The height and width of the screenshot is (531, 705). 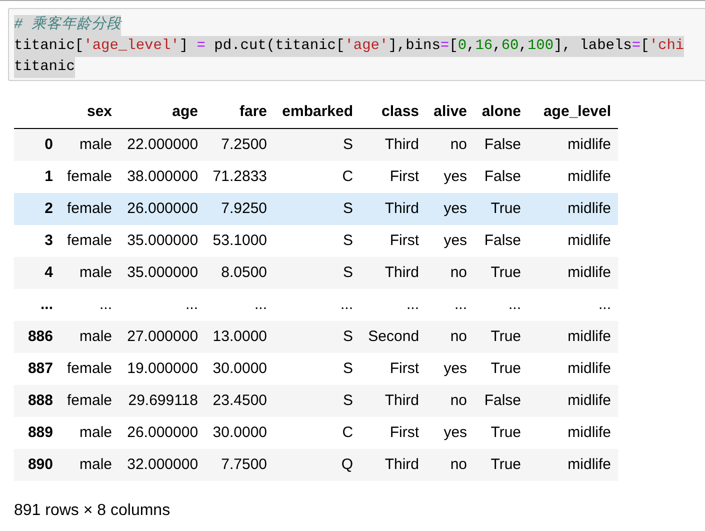 What do you see at coordinates (316, 176) in the screenshot?
I see `table-row: 1 female 38.000000 71.2833 C First yes False midlife` at bounding box center [316, 176].